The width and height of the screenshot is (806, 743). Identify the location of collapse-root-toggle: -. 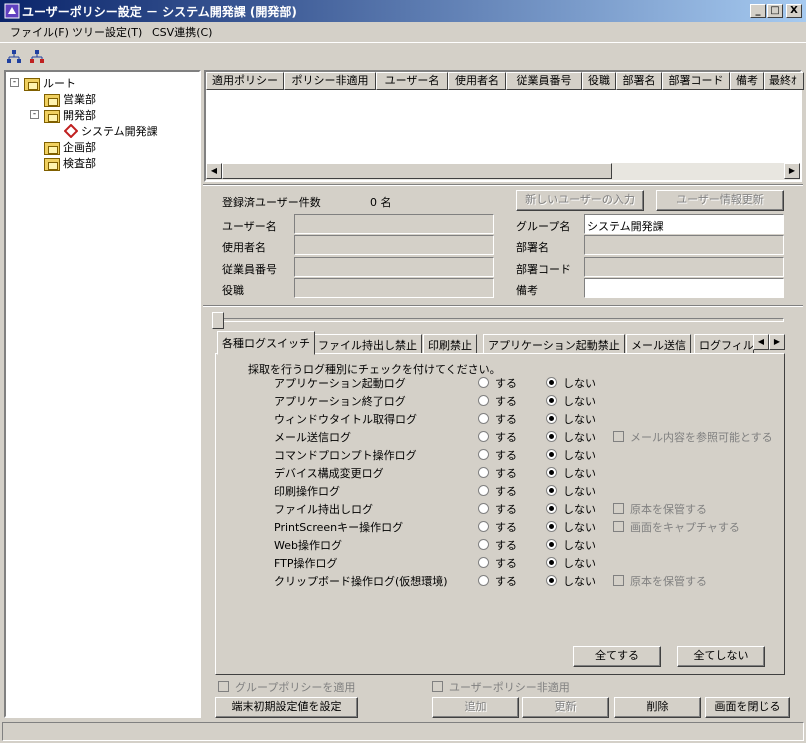
(14, 82).